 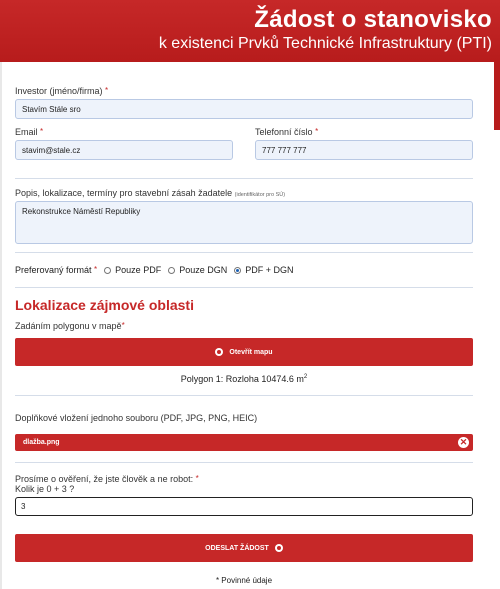 I want to click on phone-label: Telefonní číslo *, so click(x=287, y=132).